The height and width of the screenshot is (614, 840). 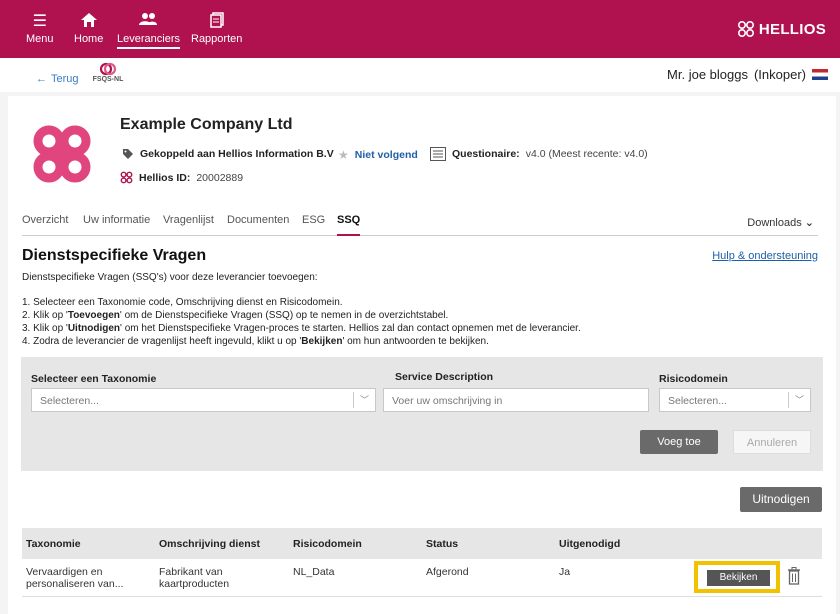 I want to click on cancel-button: Annuleren, so click(x=772, y=442).